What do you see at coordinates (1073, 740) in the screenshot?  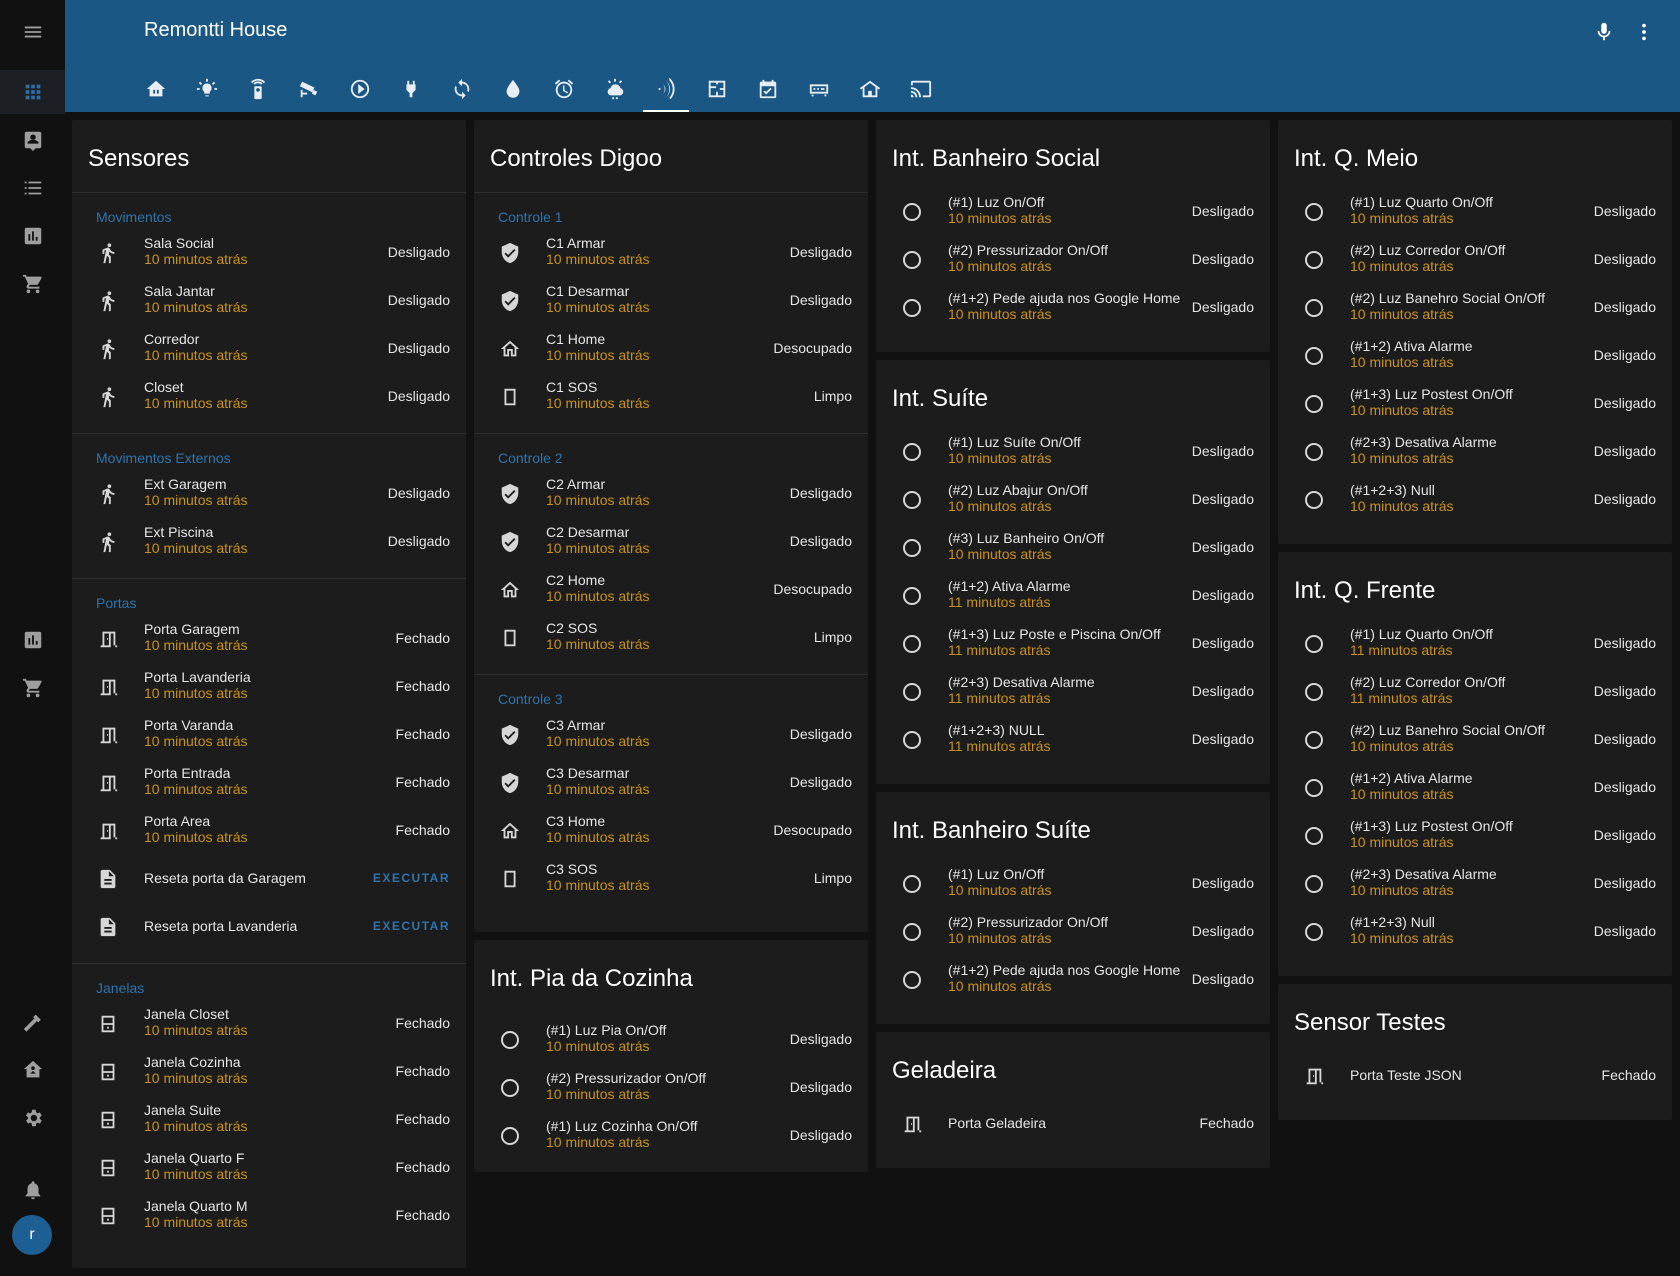 I see `entity-row: (#1+2+3) NULL 11 minutos atrás Desligado` at bounding box center [1073, 740].